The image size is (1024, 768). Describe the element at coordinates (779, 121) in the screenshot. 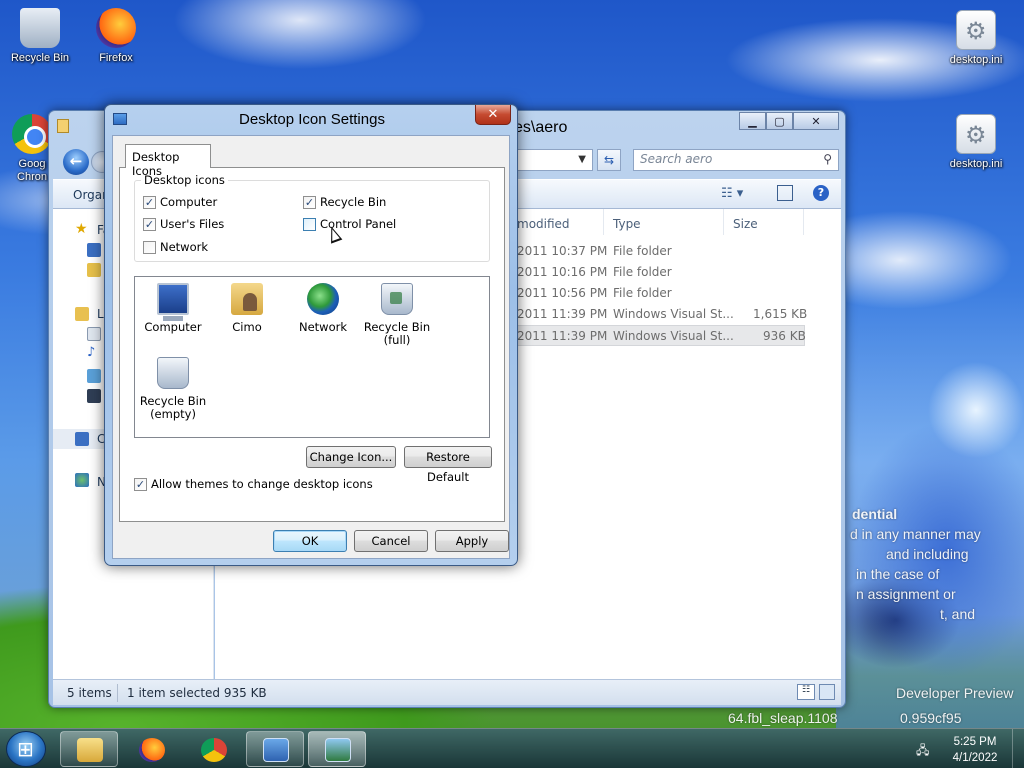

I see `maximize-button: ▢` at that location.